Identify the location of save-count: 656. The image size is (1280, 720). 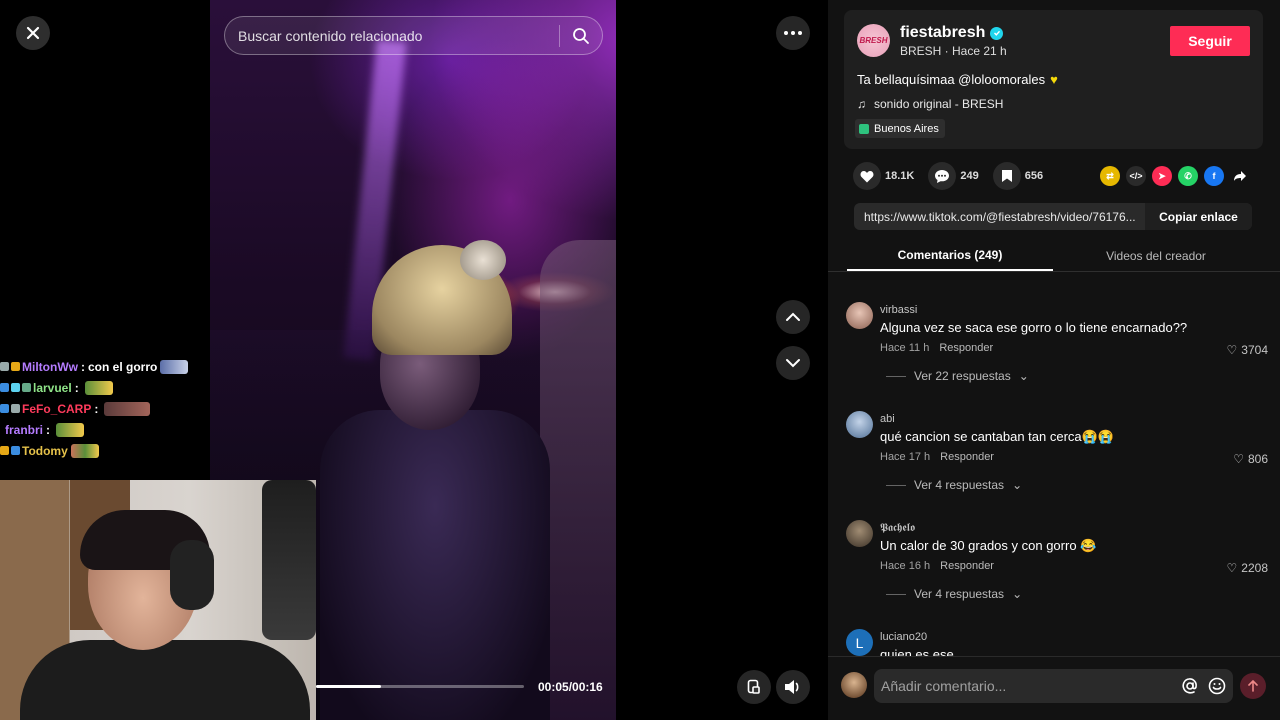
(1034, 176).